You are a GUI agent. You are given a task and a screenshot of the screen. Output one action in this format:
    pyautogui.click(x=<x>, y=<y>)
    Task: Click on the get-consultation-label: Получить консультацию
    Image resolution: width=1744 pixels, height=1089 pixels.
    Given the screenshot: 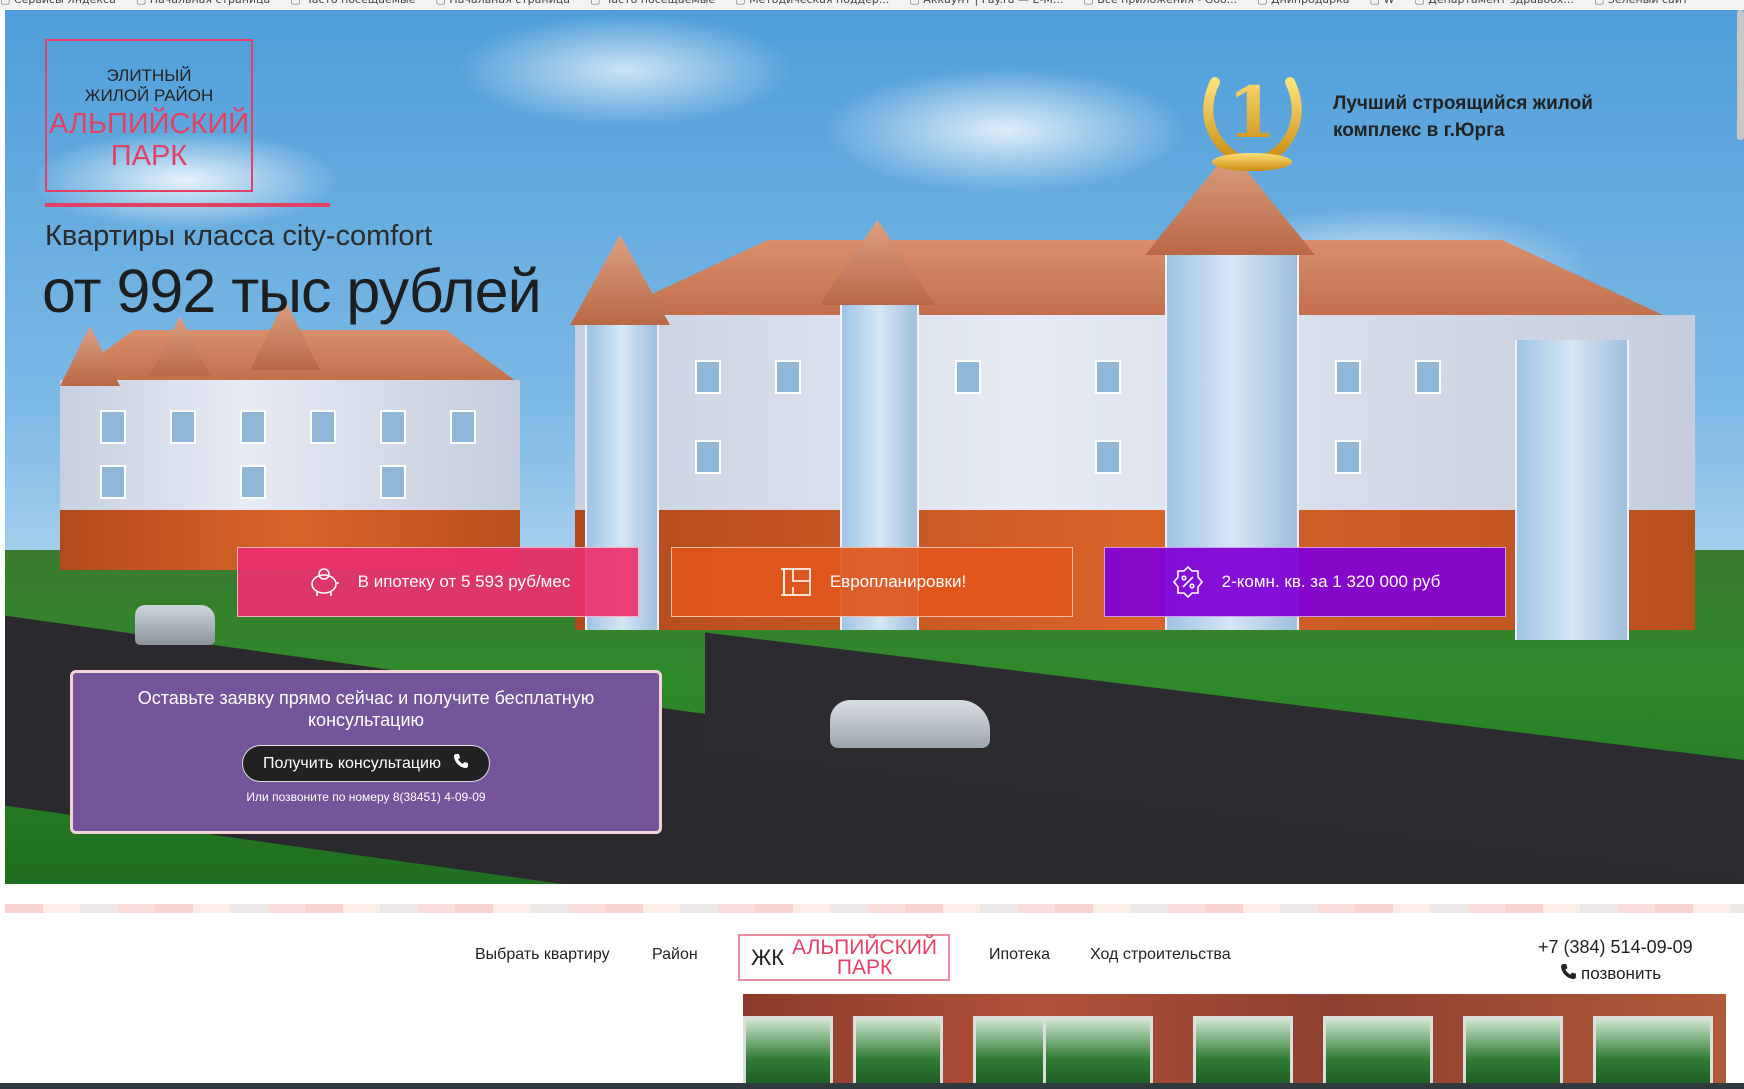 What is the action you would take?
    pyautogui.click(x=352, y=763)
    